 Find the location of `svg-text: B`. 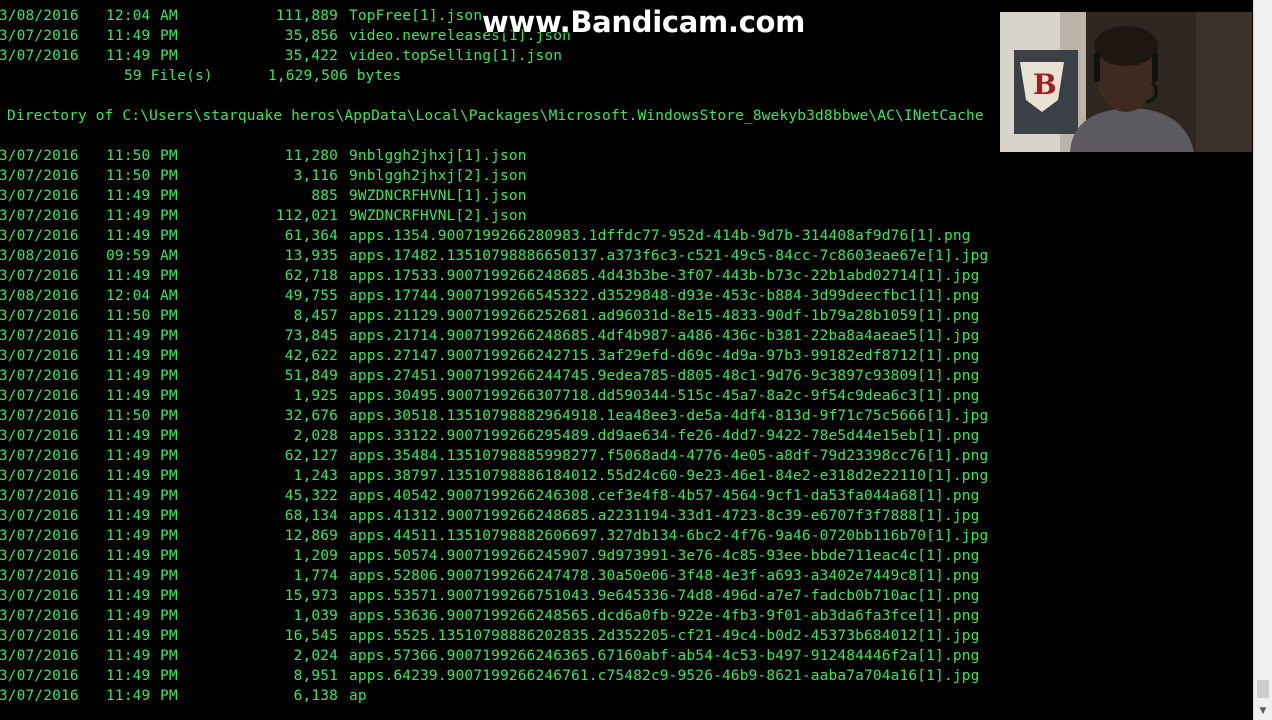

svg-text: B is located at coordinates (1045, 84).